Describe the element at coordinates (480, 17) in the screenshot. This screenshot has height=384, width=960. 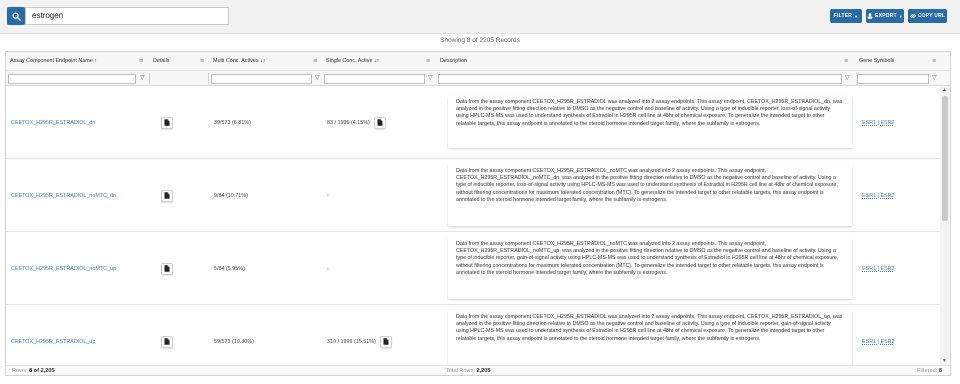
I see `toolbar: estrogen FILTER ▼ EXPORT ▼ COPY URL` at that location.